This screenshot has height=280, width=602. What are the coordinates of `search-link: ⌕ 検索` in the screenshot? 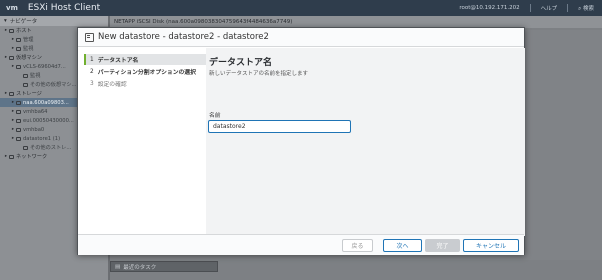 It's located at (586, 8).